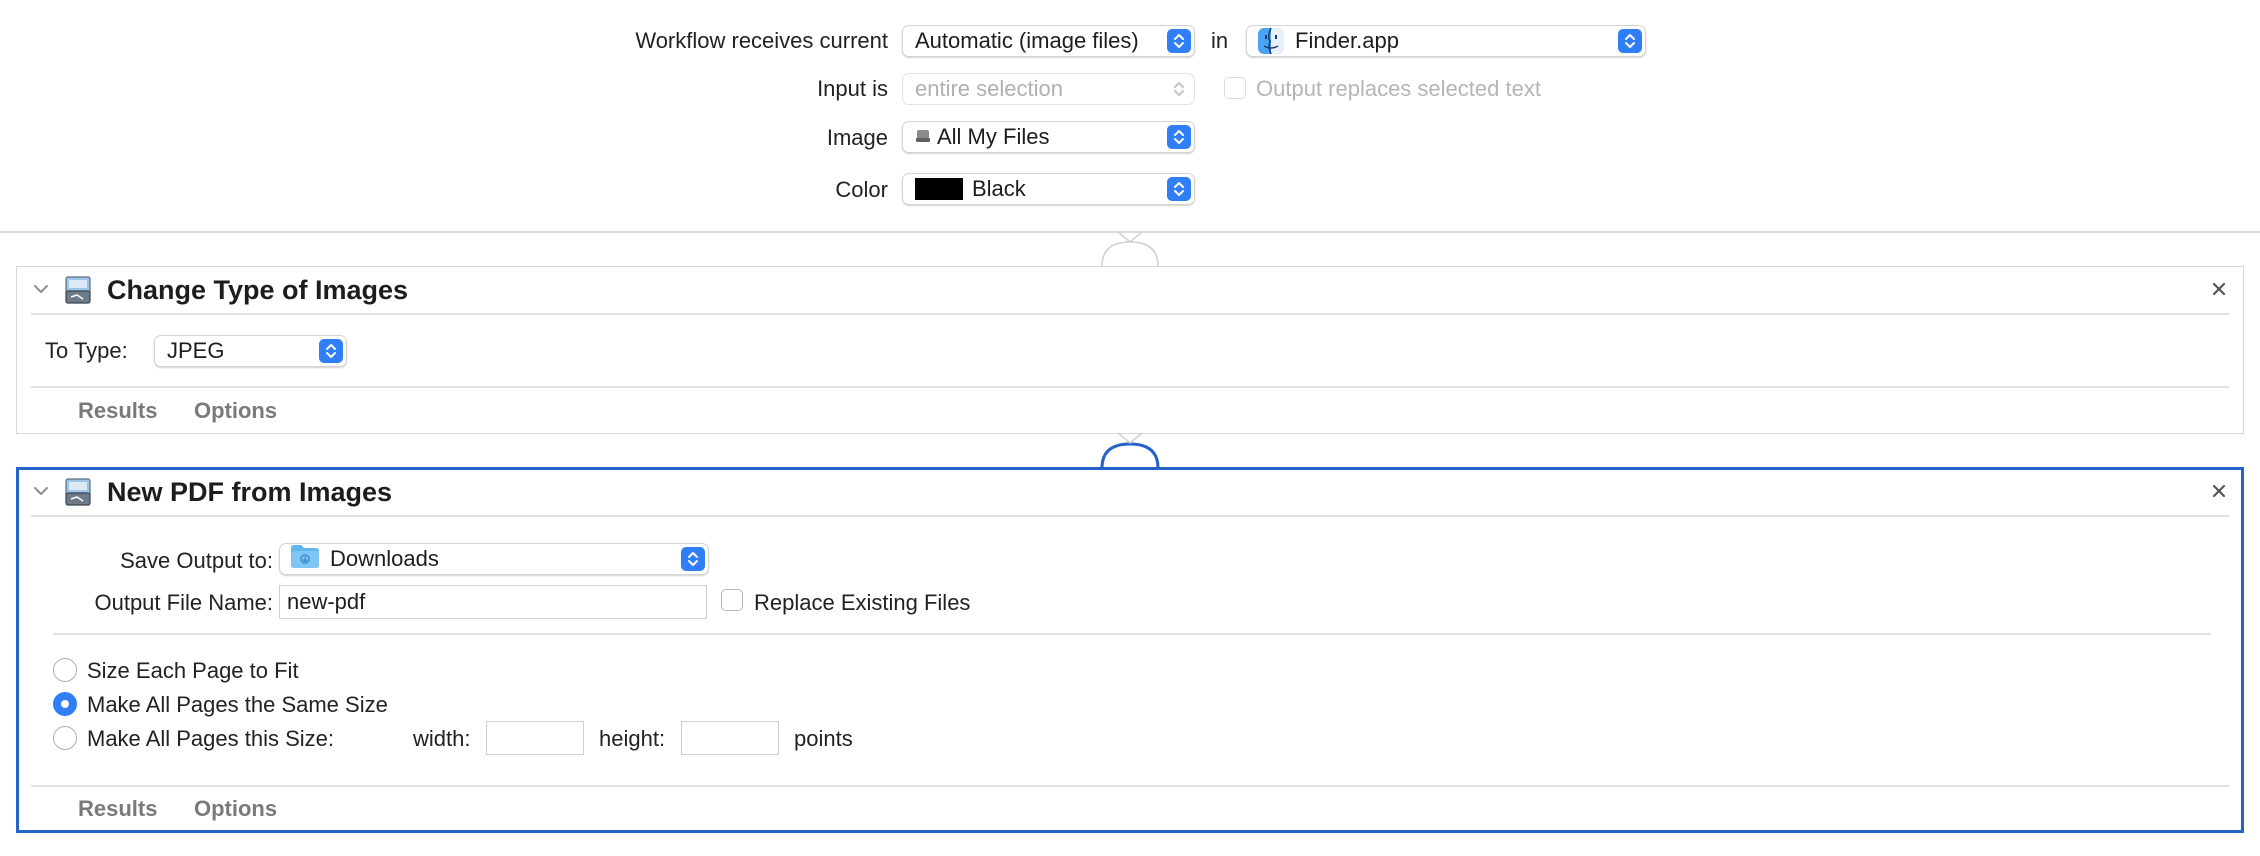  I want to click on output-replaces-label: Output replaces selected text, so click(1398, 88).